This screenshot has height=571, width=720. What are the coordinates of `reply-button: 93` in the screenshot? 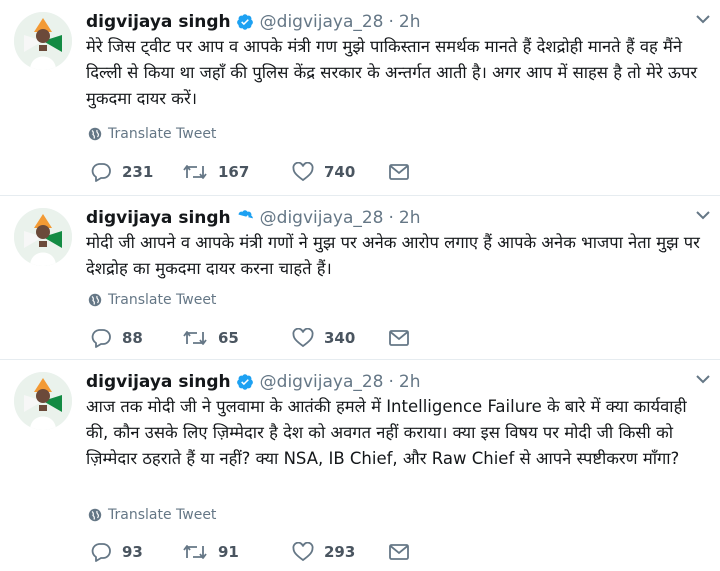 It's located at (136, 552).